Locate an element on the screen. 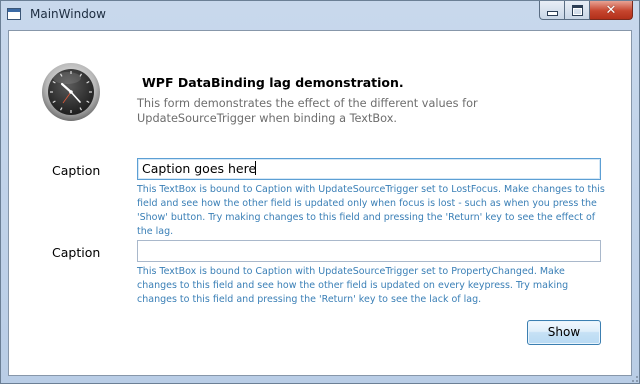  caption-buttons: ✕ is located at coordinates (586, 11).